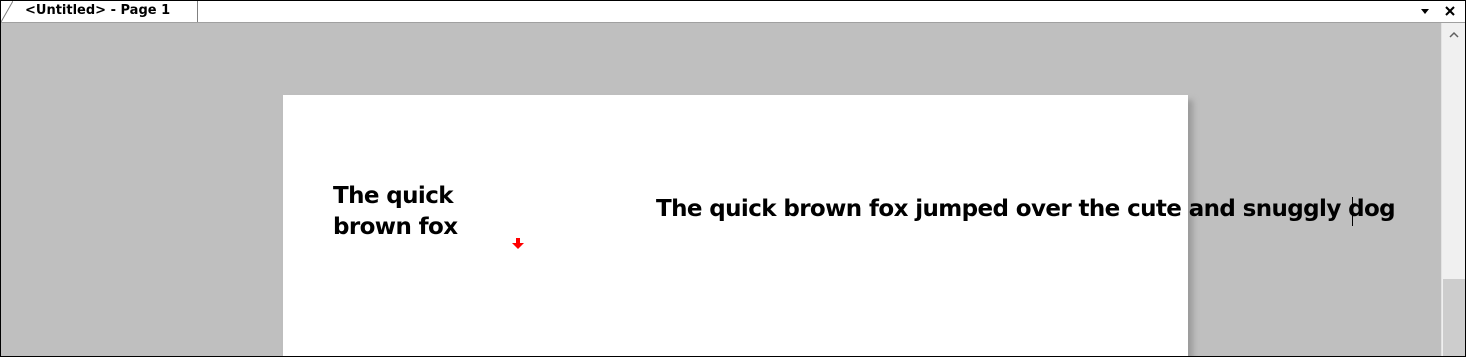 Image resolution: width=1466 pixels, height=357 pixels. What do you see at coordinates (1454, 35) in the screenshot?
I see `chevron-up-icon` at bounding box center [1454, 35].